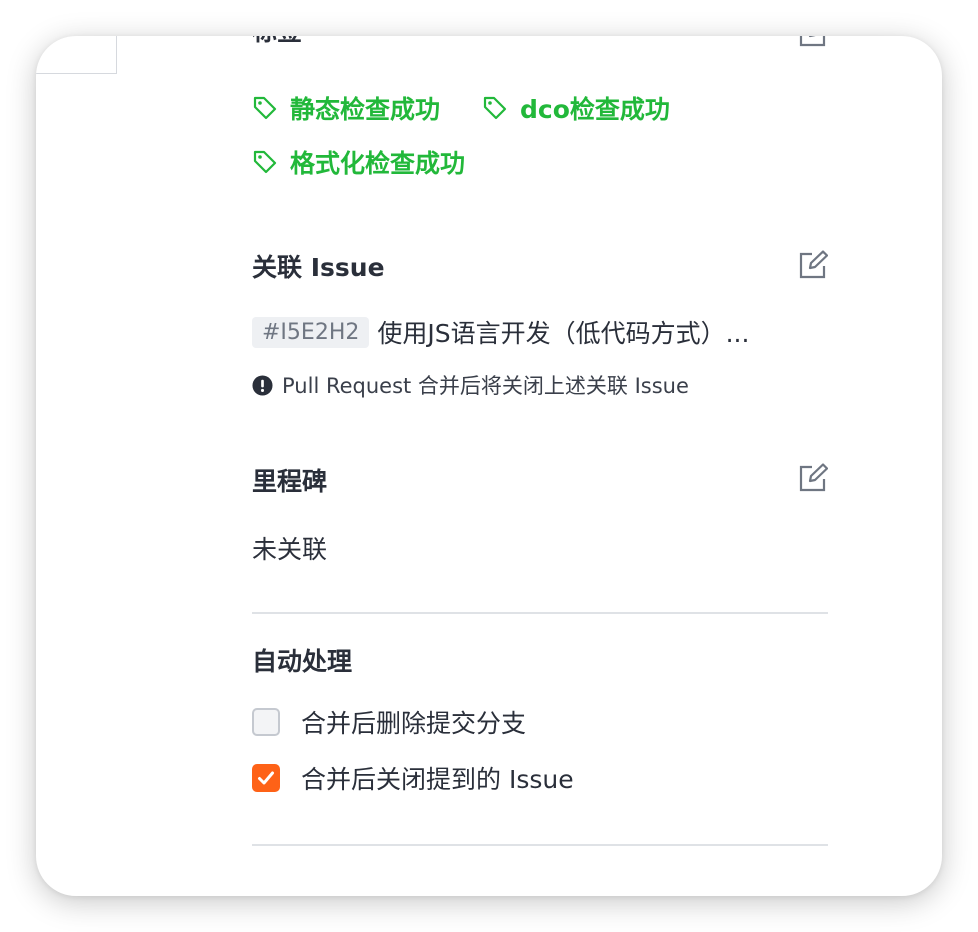 The width and height of the screenshot is (978, 932). What do you see at coordinates (414, 723) in the screenshot?
I see `delete-branch-label: 合并后删除提交分支` at bounding box center [414, 723].